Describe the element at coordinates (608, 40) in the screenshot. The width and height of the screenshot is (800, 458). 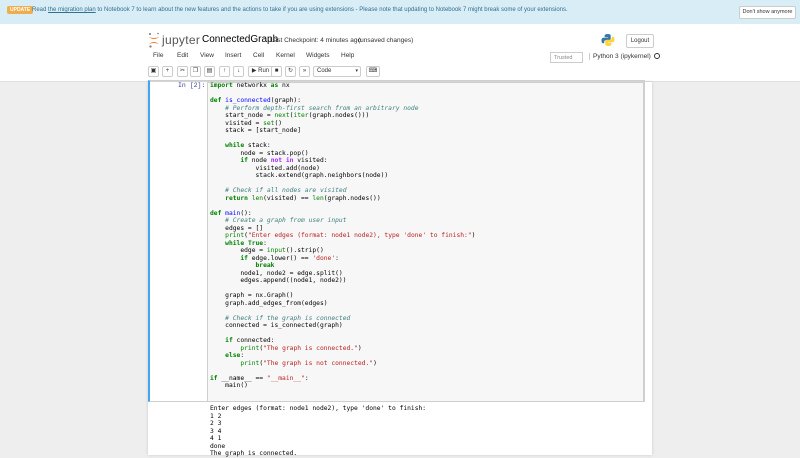
I see `python-logo-icon` at that location.